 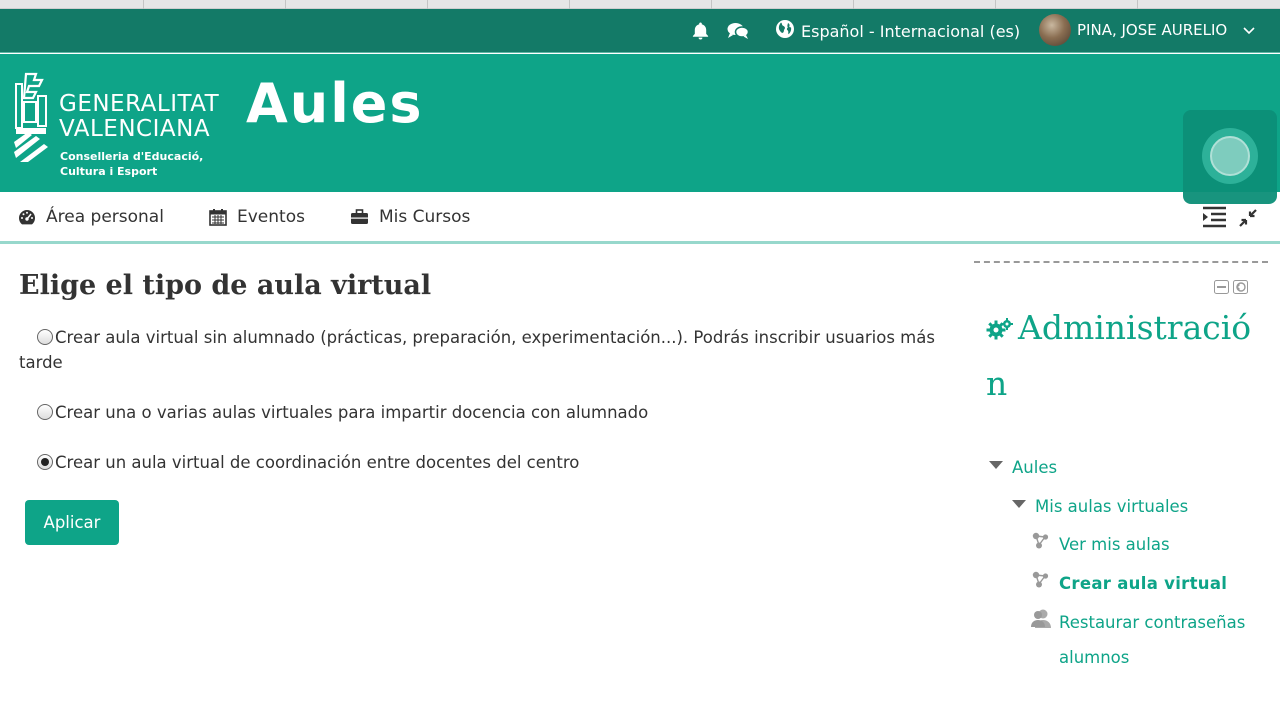 What do you see at coordinates (359, 216) in the screenshot?
I see `briefcase-icon` at bounding box center [359, 216].